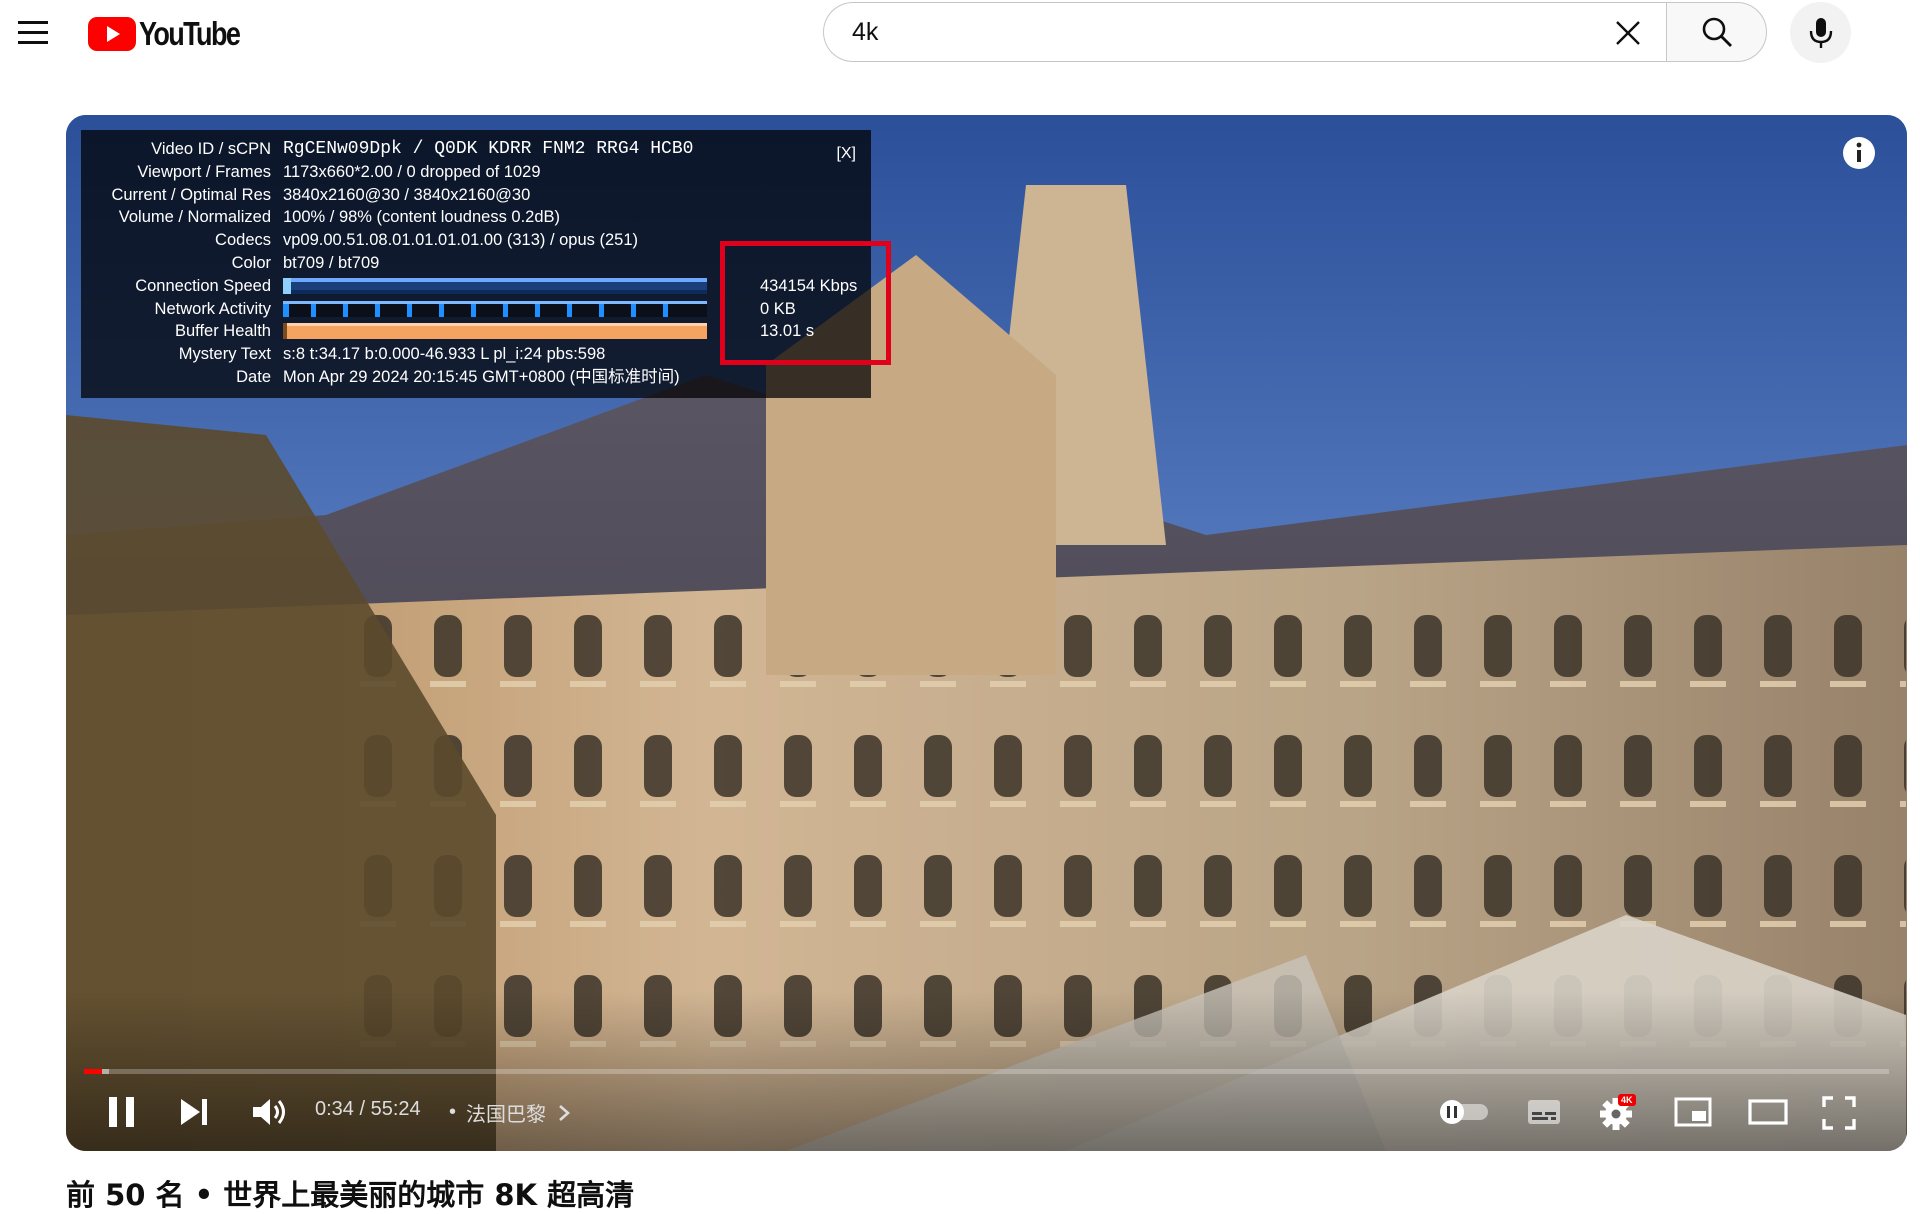  I want to click on stat-label: Date, so click(253, 376).